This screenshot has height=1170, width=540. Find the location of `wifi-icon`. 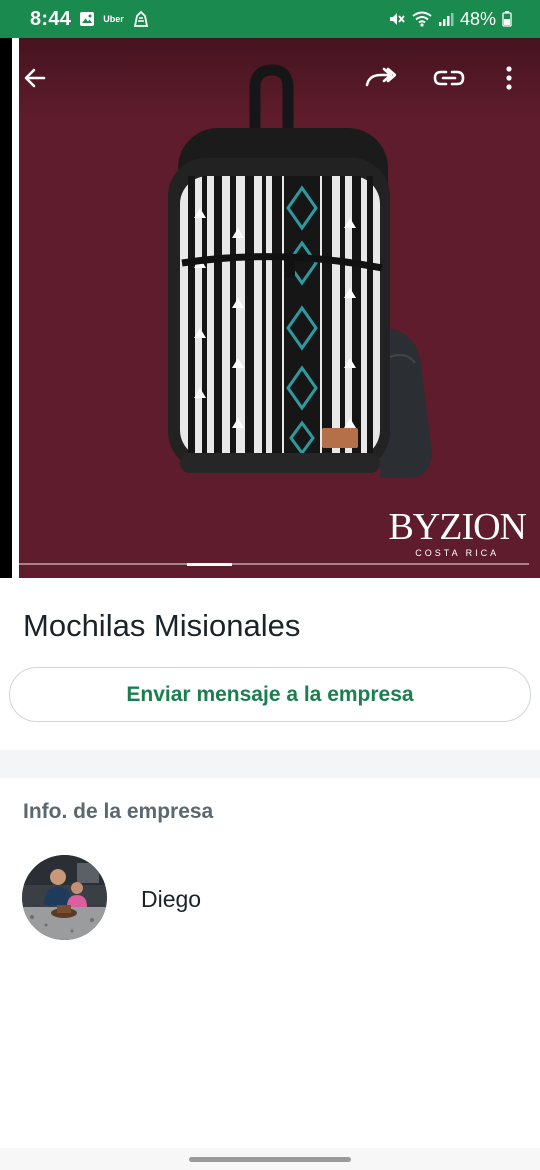

wifi-icon is located at coordinates (422, 19).